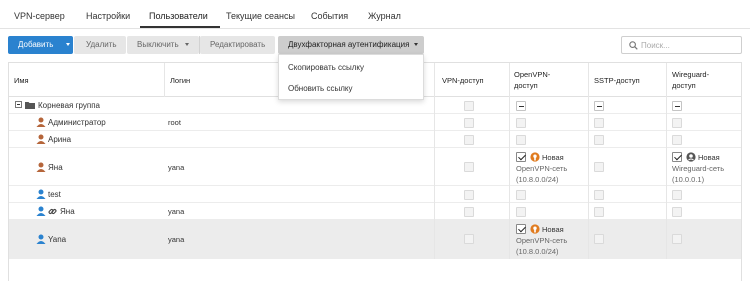 The width and height of the screenshot is (750, 281). What do you see at coordinates (688, 179) in the screenshot?
I see `wireguard-network-address: (10.0.0.1)` at bounding box center [688, 179].